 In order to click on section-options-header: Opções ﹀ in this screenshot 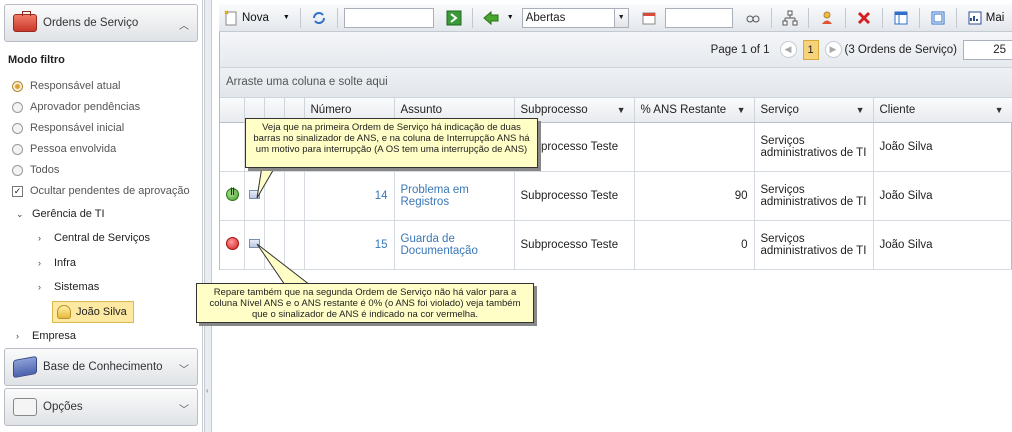, I will do `click(101, 407)`.